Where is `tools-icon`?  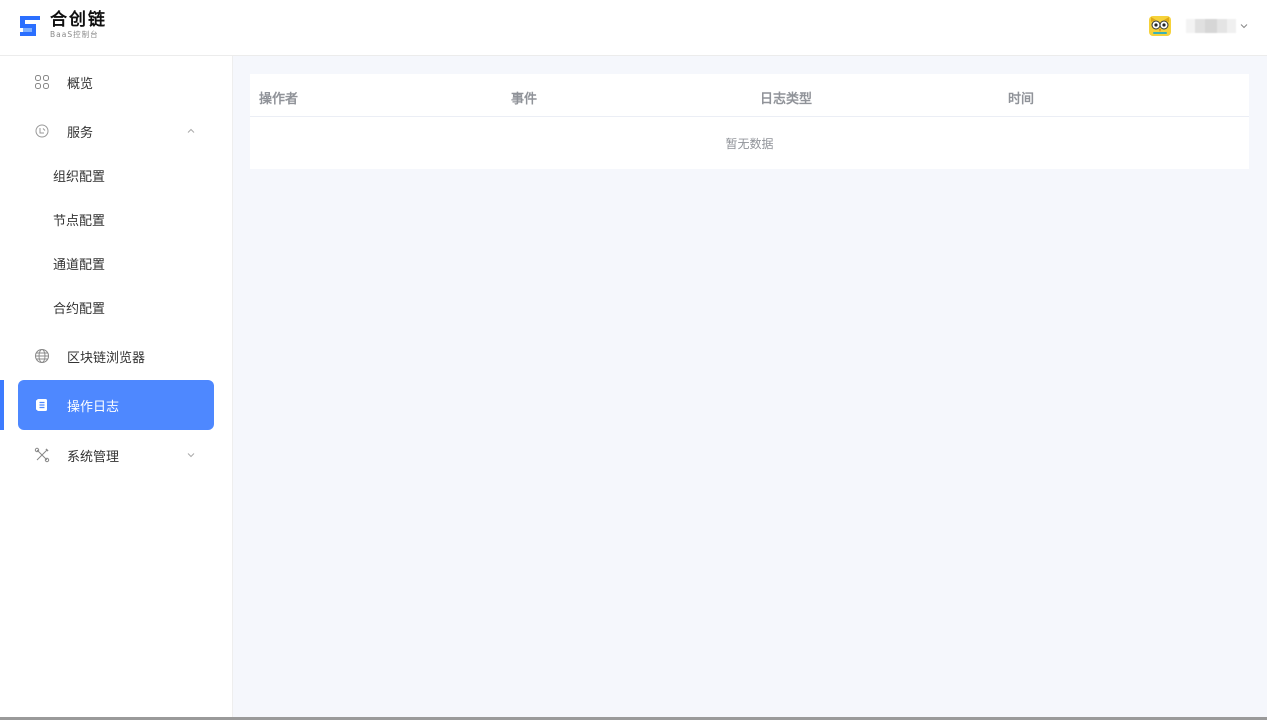 tools-icon is located at coordinates (42, 455).